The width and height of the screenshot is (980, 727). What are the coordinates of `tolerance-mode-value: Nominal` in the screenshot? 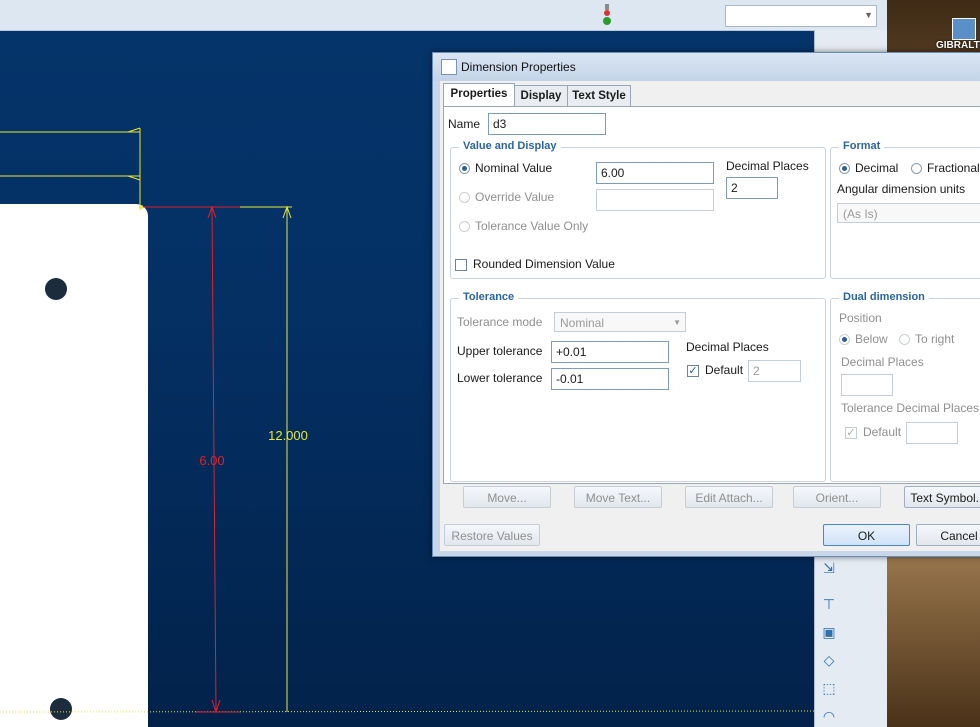 It's located at (582, 323).